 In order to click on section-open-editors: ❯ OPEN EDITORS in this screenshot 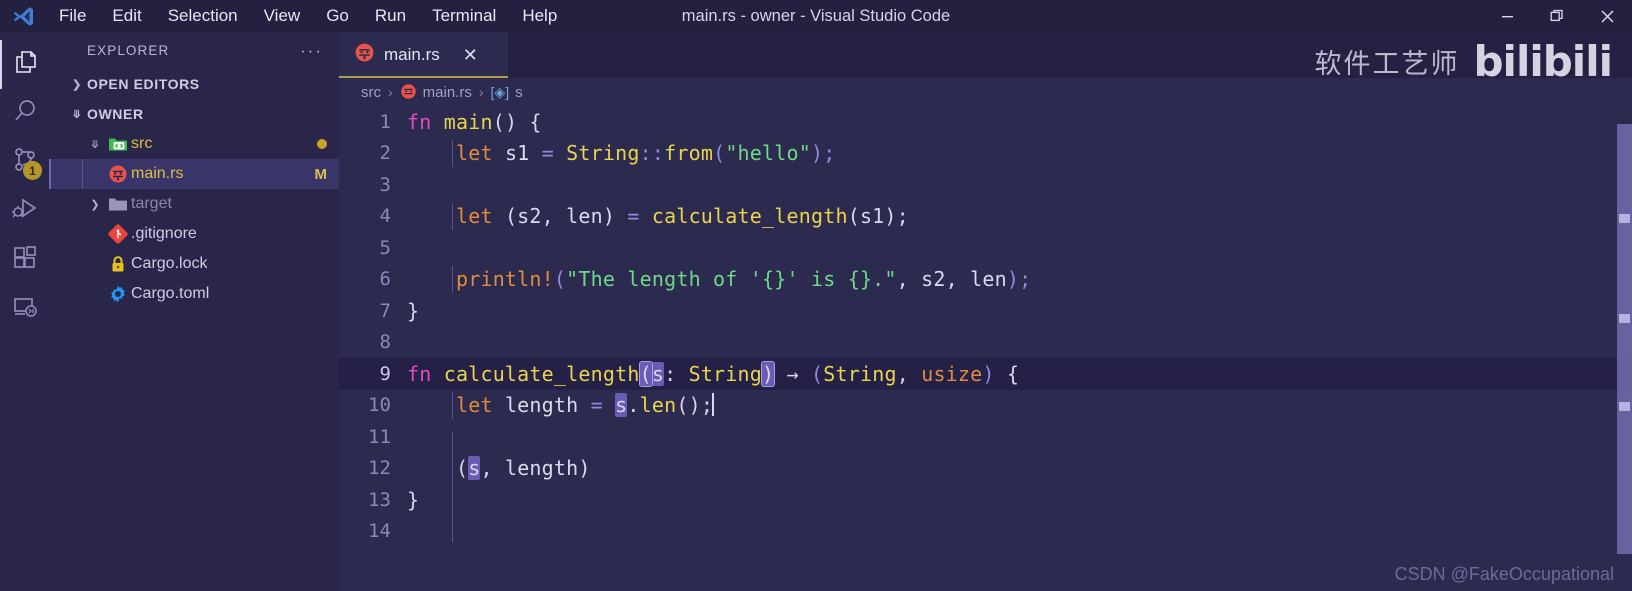, I will do `click(194, 84)`.